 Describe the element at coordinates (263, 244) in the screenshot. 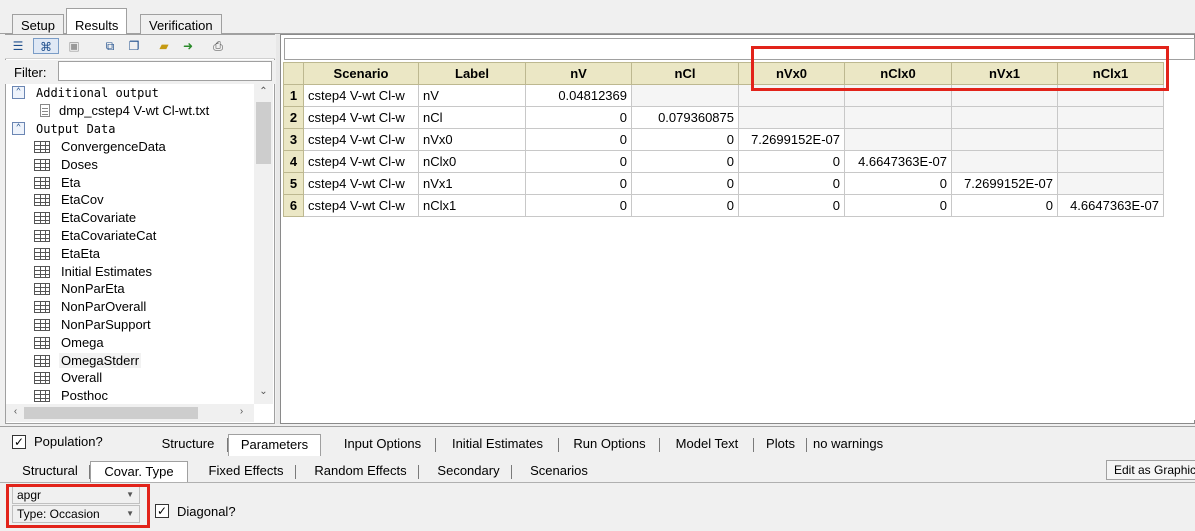

I see `tree-vertical-scrollbar: ⌃ ⌄` at that location.